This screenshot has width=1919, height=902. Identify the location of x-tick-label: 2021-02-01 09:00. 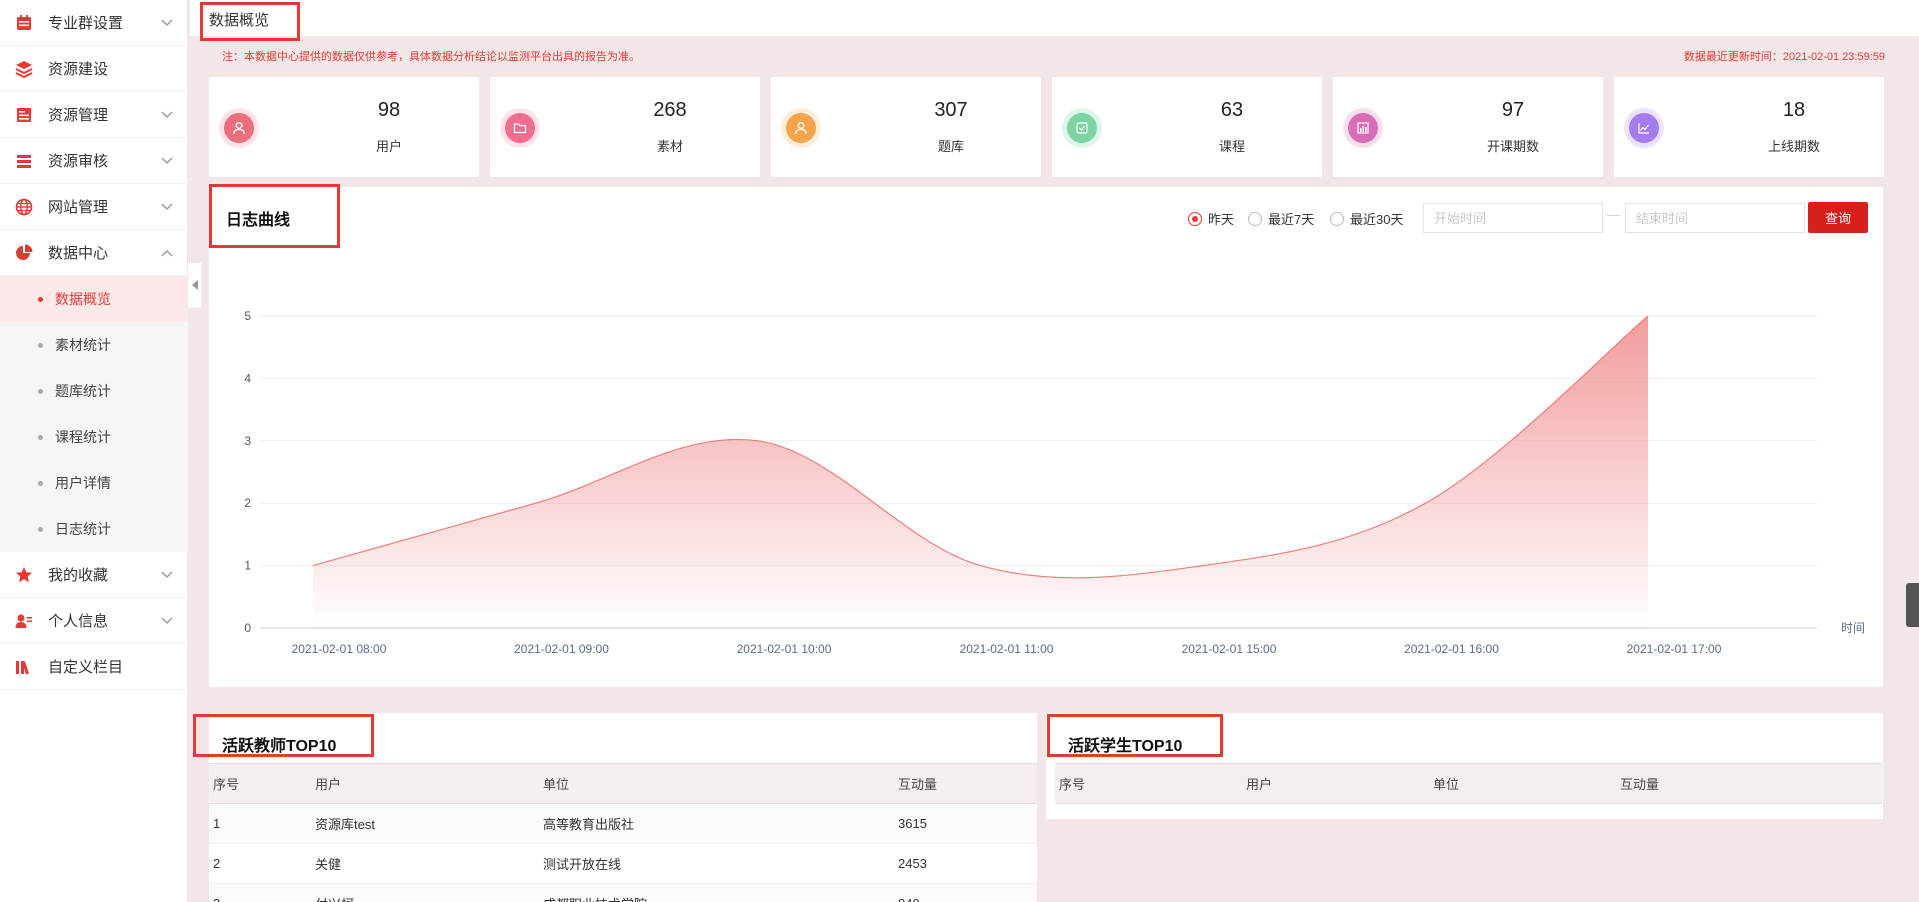
(561, 649).